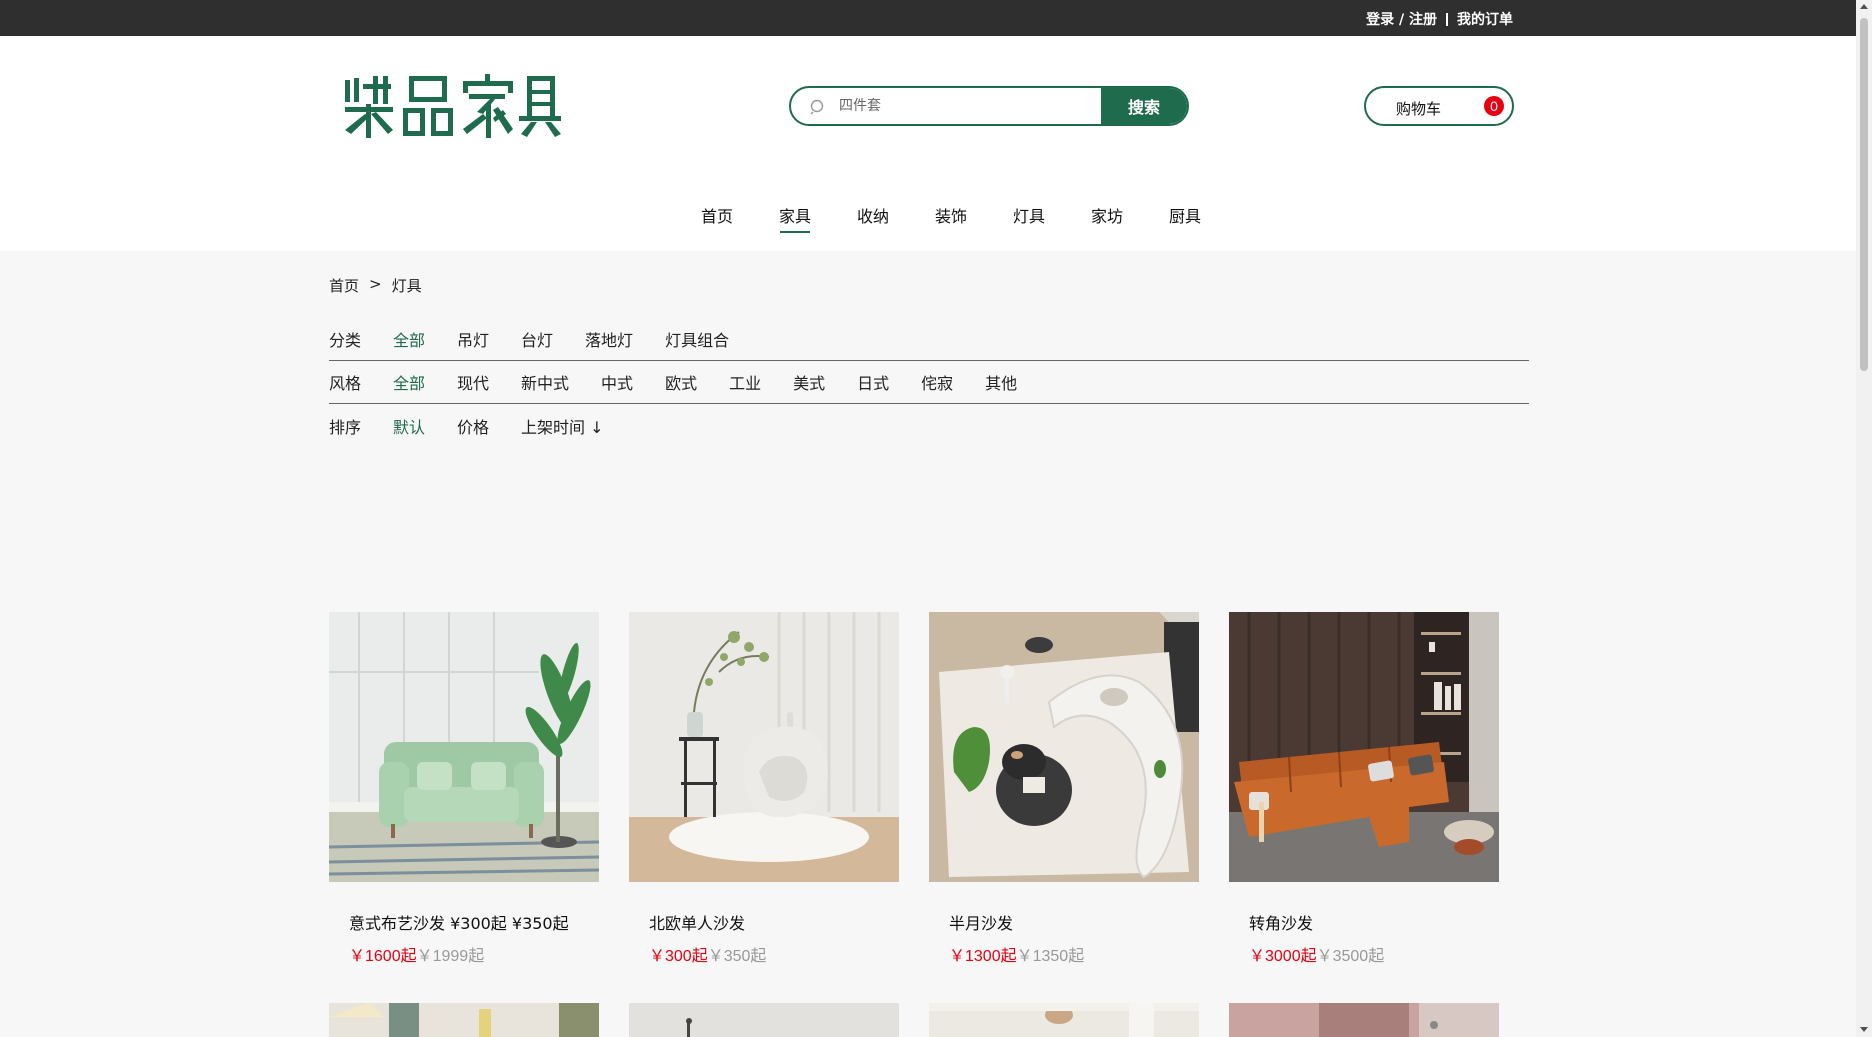  Describe the element at coordinates (745, 382) in the screenshot. I see `style-option-industrial: 工业` at that location.